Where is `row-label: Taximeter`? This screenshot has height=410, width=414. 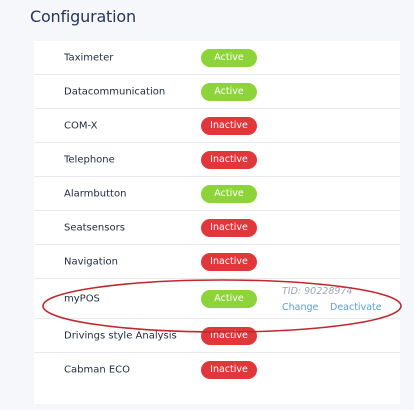 row-label: Taximeter is located at coordinates (89, 57).